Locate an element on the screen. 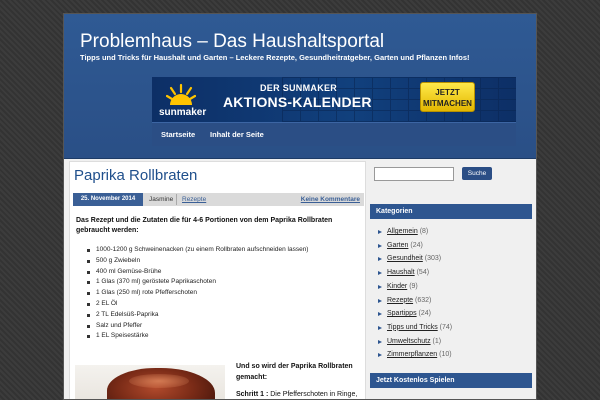 This screenshot has height=400, width=600. list-item: Umweltschutz (1) is located at coordinates (415, 342).